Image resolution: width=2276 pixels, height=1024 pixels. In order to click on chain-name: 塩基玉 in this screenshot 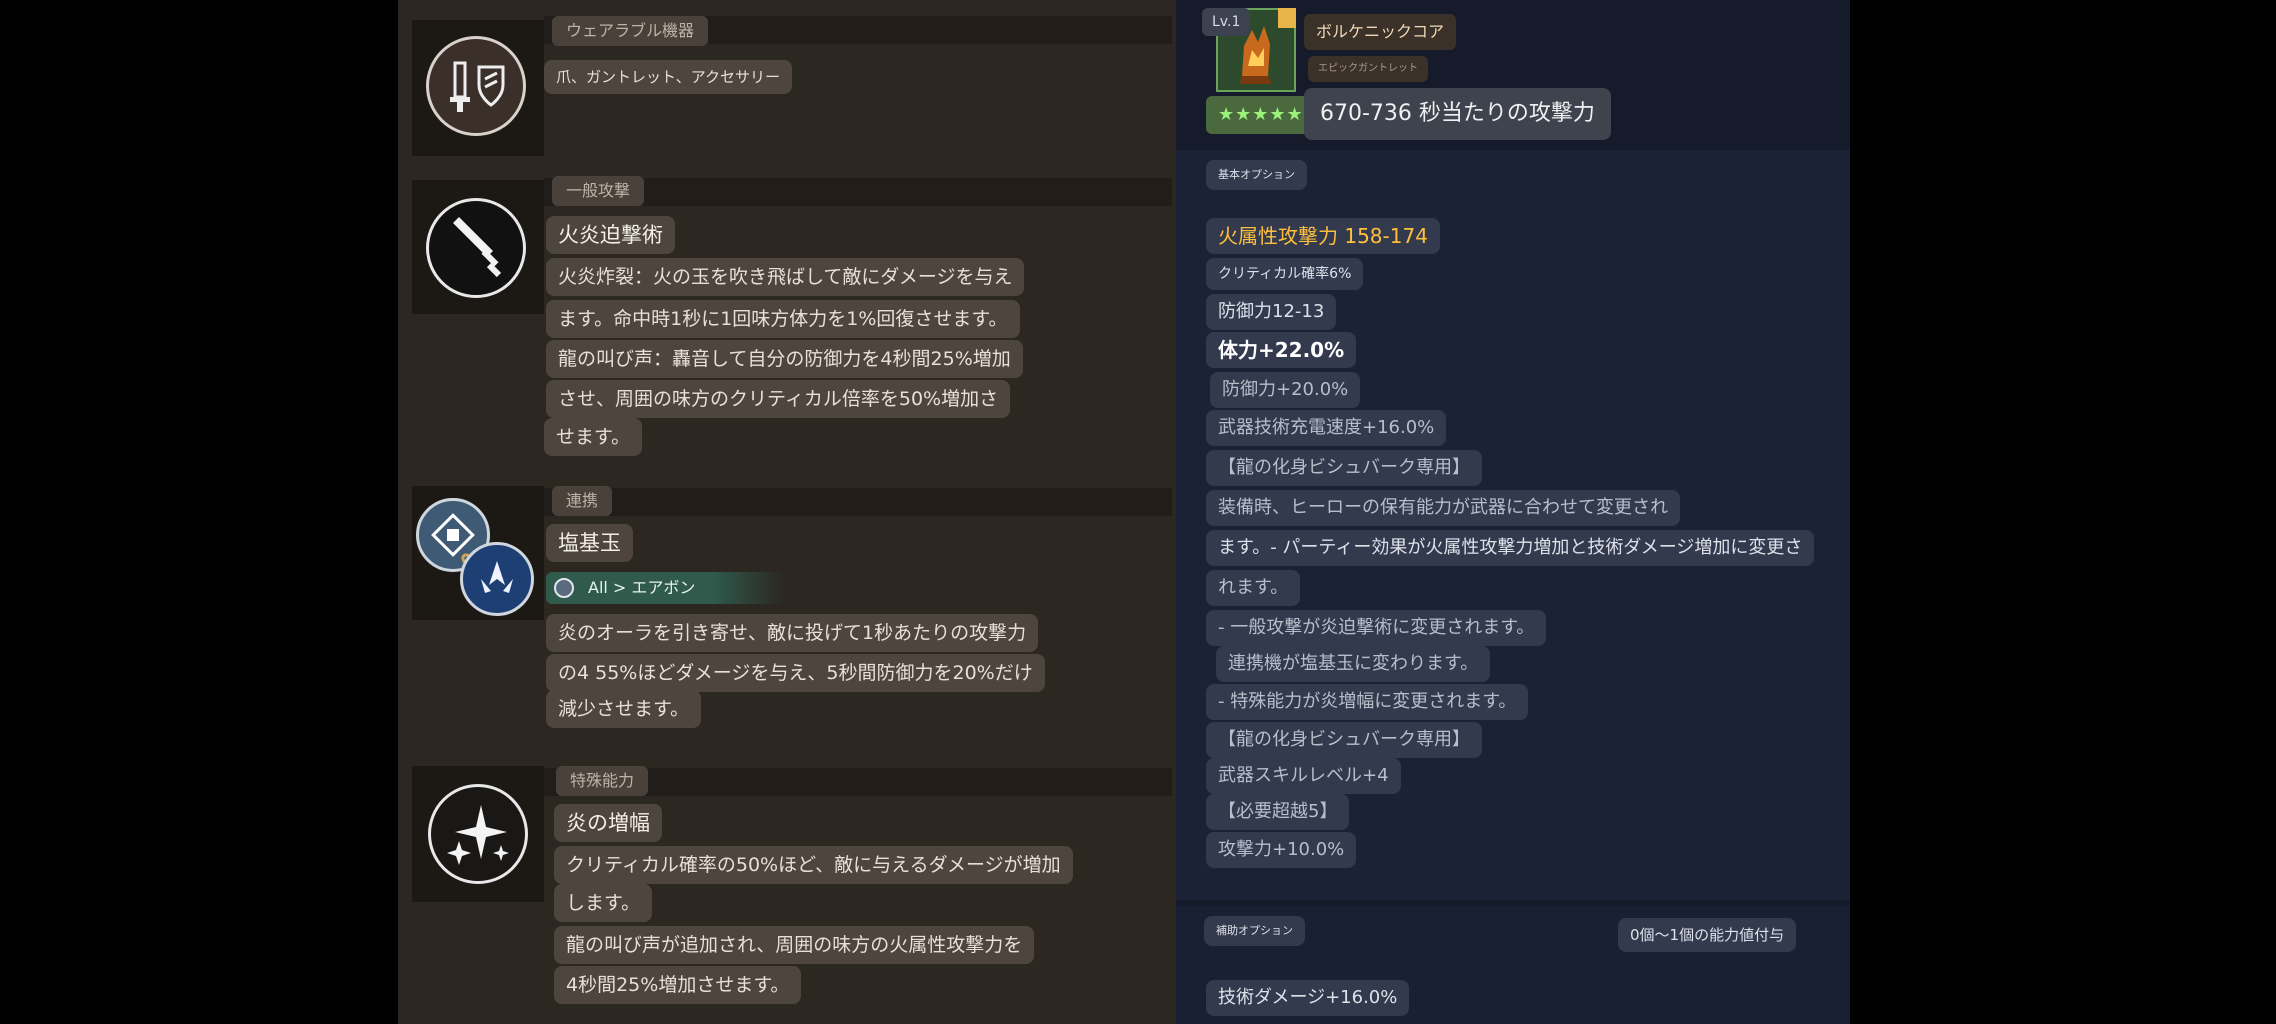, I will do `click(589, 543)`.